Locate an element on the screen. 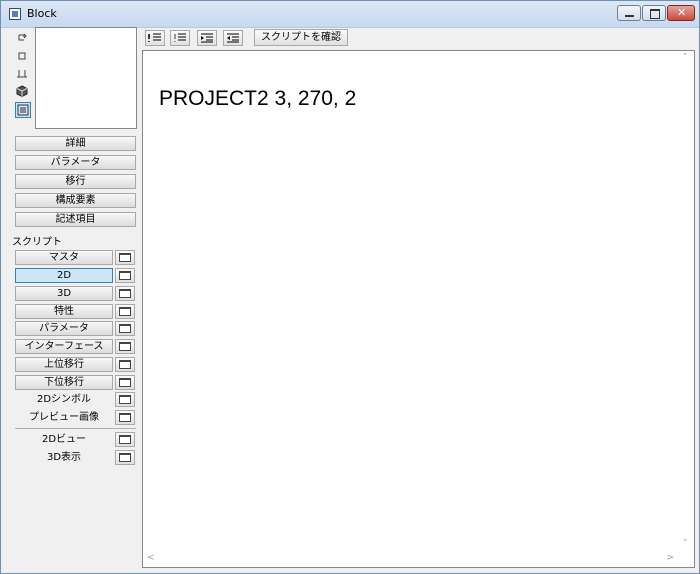 The height and width of the screenshot is (574, 700). horizontal-scrollbar: < > is located at coordinates (410, 559).